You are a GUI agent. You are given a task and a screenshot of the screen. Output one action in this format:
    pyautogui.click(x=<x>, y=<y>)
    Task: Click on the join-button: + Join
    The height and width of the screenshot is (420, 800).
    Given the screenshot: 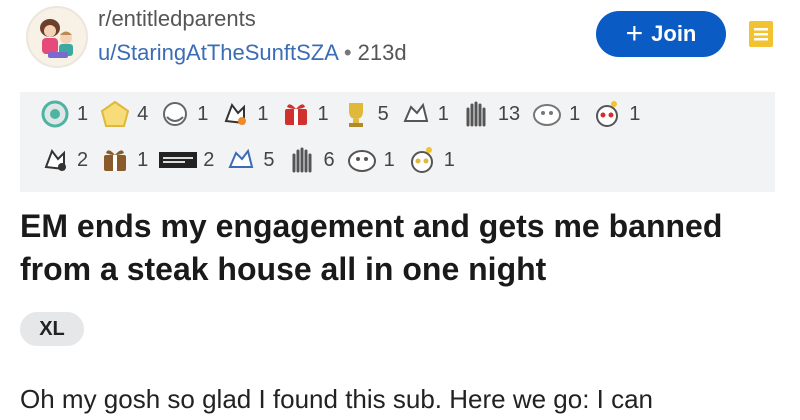 What is the action you would take?
    pyautogui.click(x=661, y=34)
    